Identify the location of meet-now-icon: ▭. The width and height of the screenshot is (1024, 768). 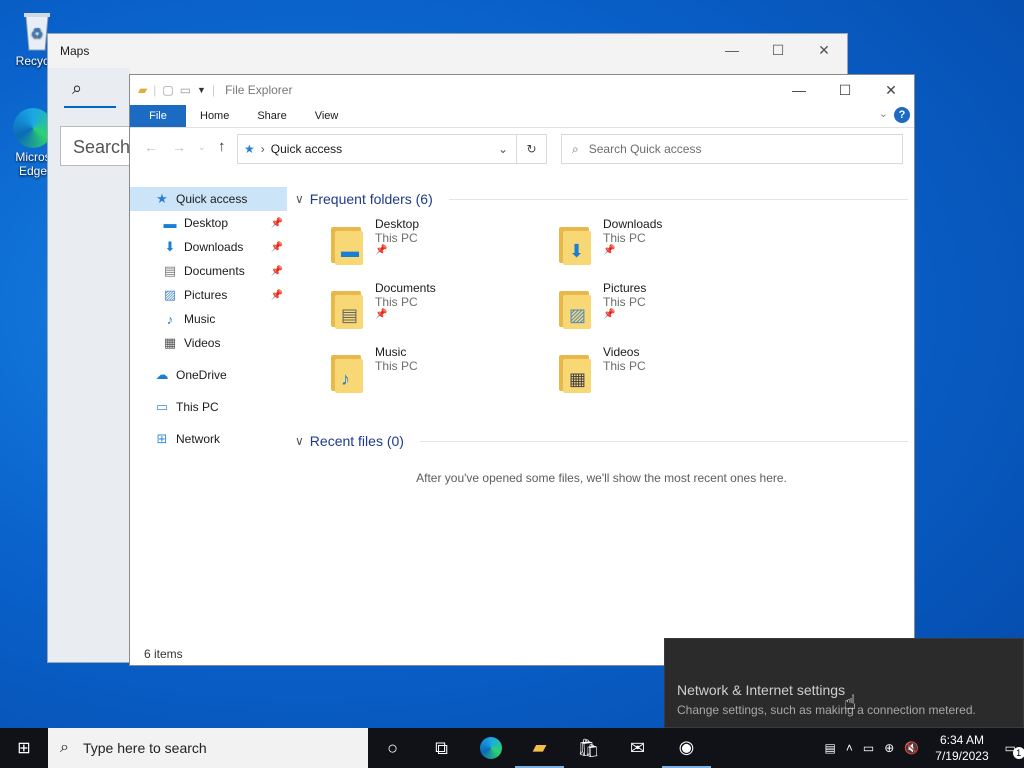
(868, 748).